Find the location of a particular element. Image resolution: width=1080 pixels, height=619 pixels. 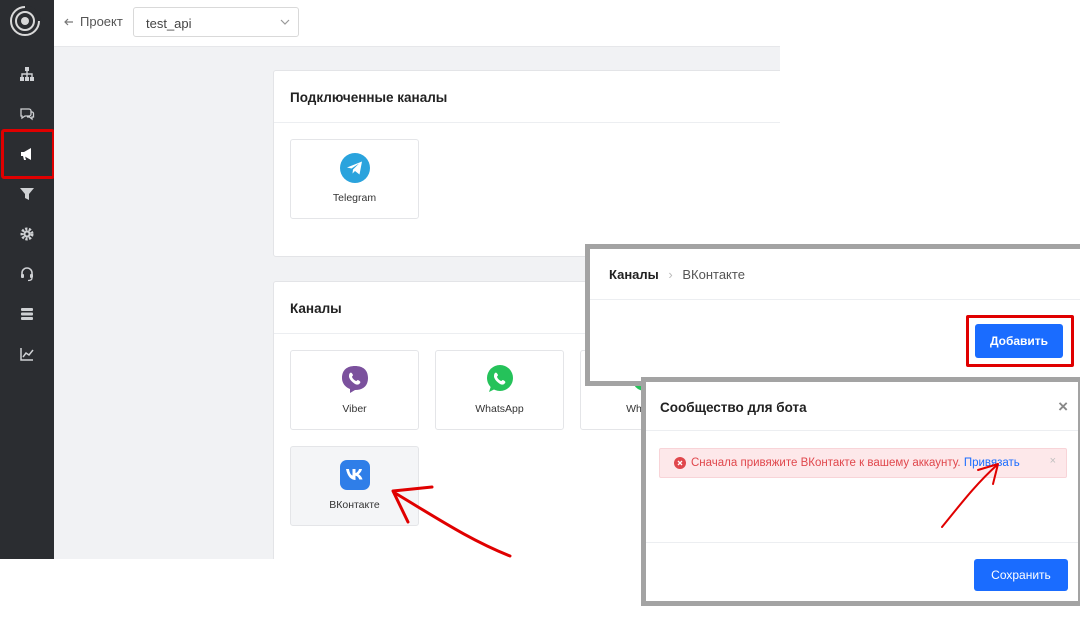

nav-analytics is located at coordinates (27, 354).